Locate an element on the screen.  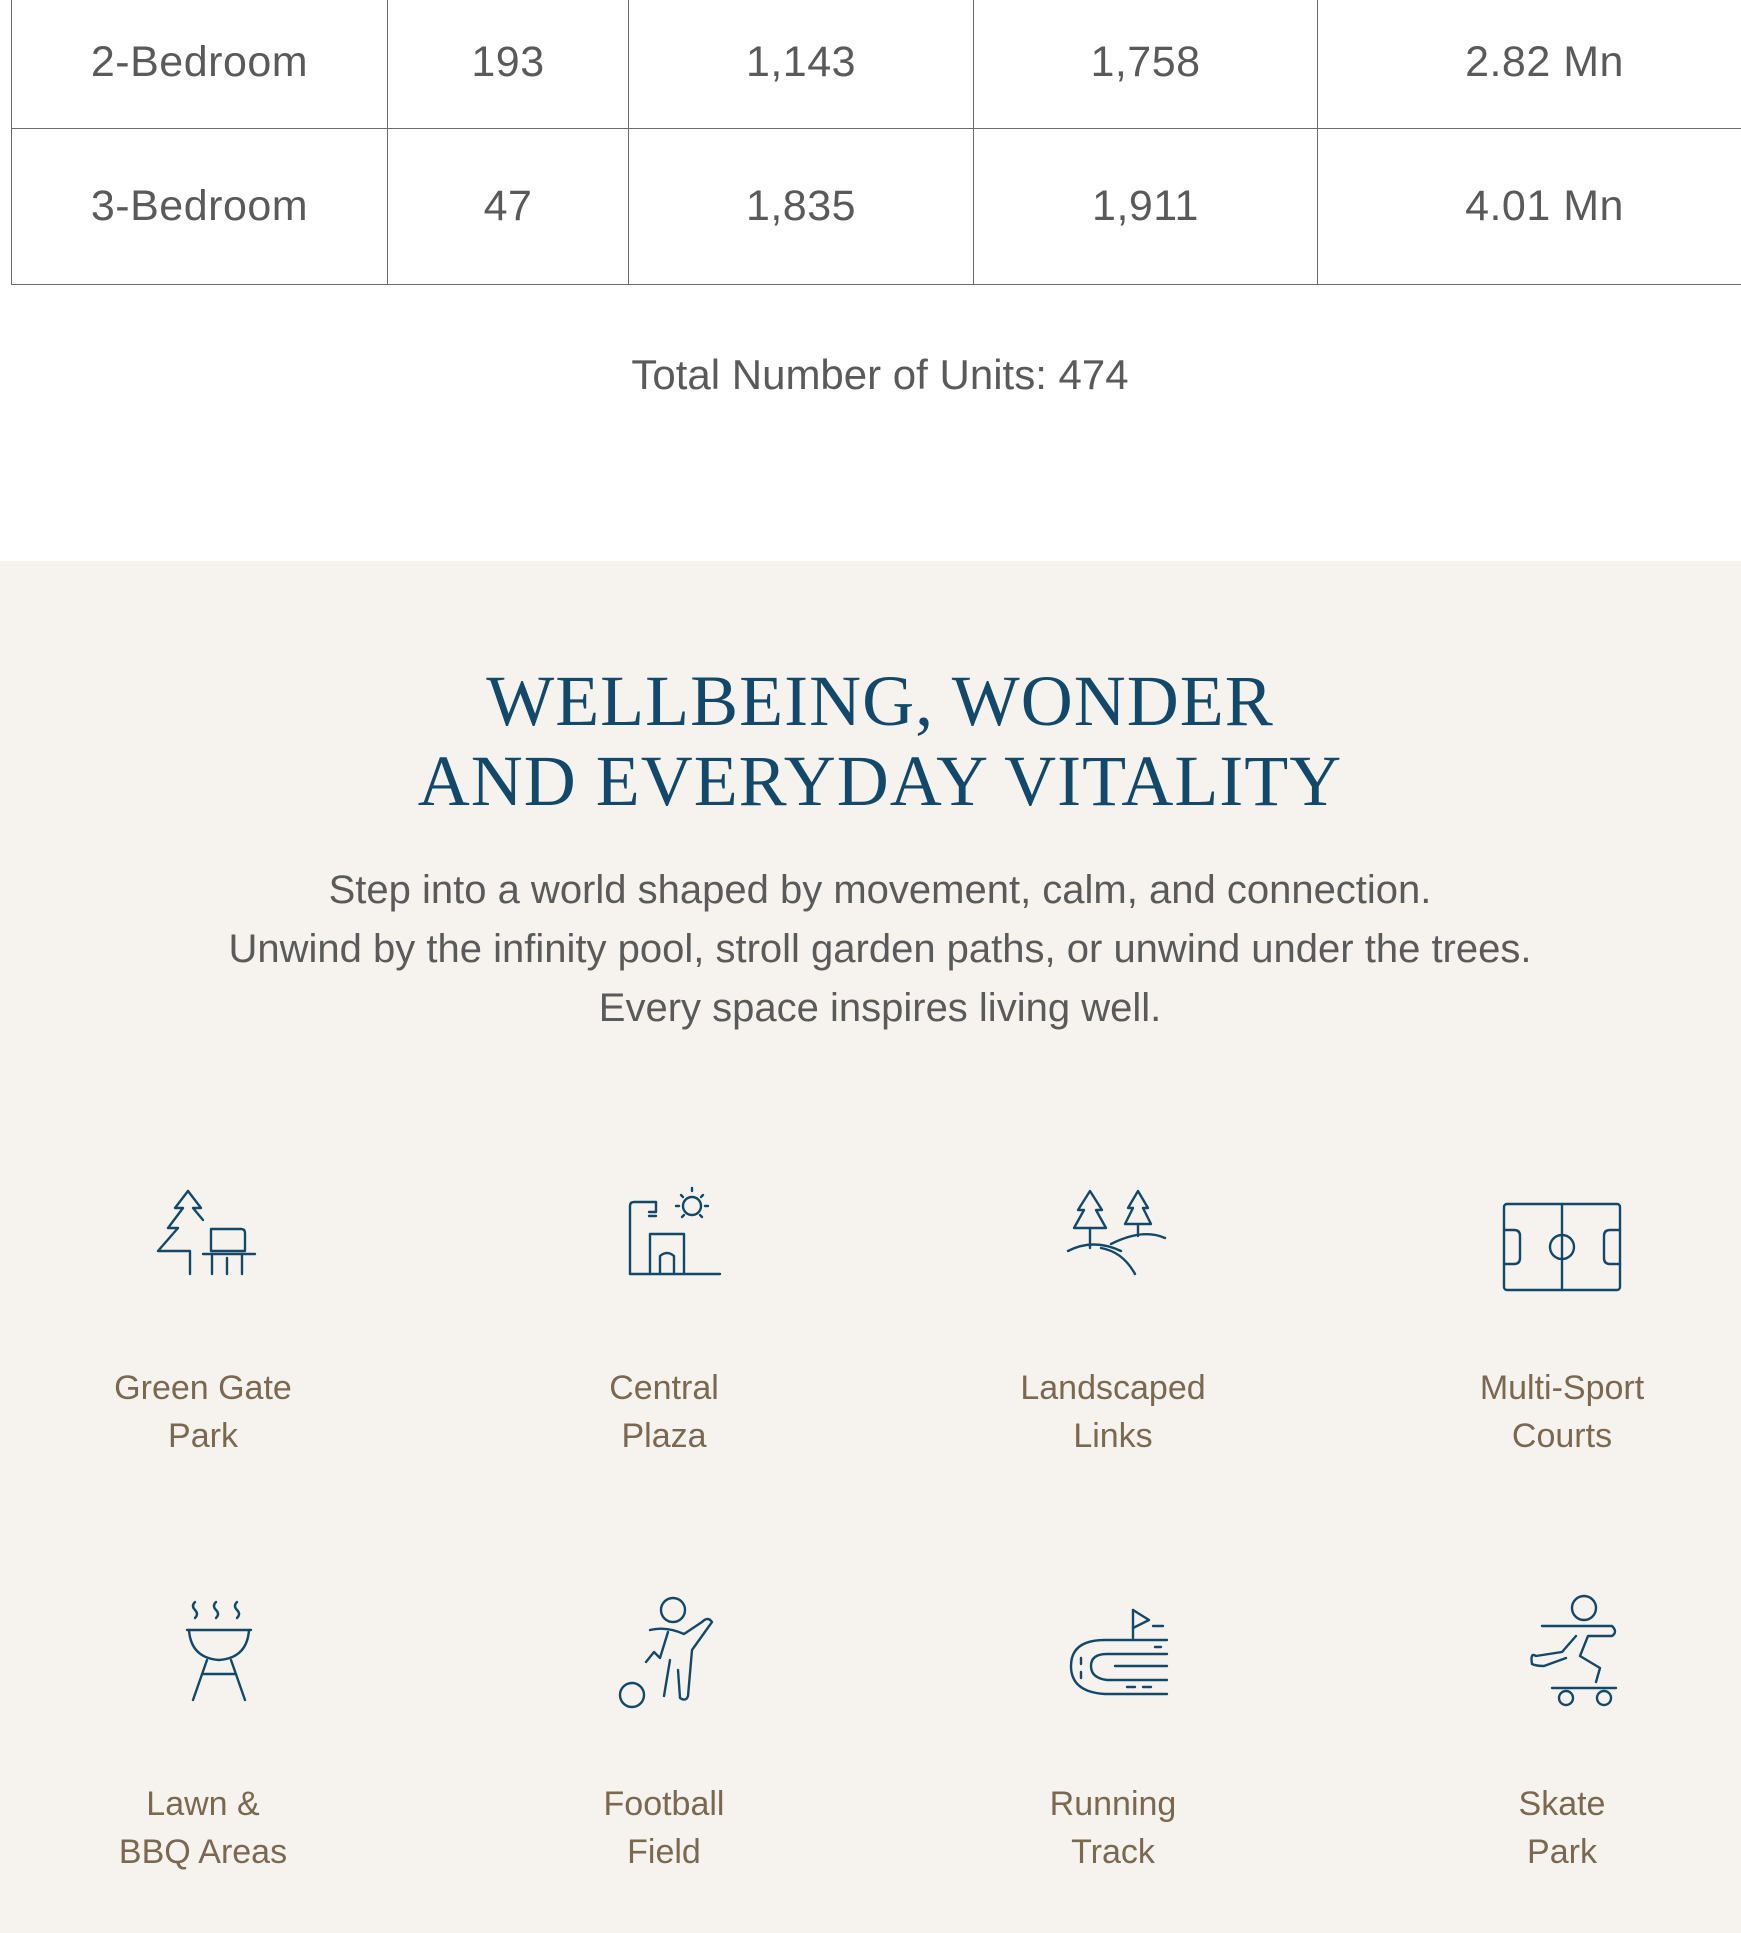
amenity-label: Multi-Sport Courts is located at coordinates (1562, 1412).